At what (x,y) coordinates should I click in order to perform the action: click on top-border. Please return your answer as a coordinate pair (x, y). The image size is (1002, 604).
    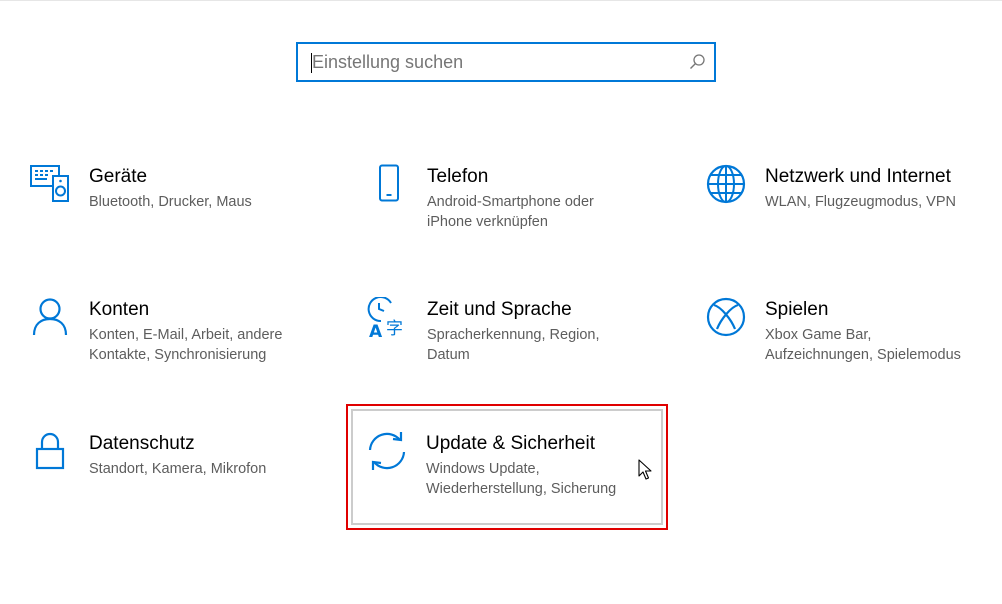
    Looking at the image, I should click on (501, 0).